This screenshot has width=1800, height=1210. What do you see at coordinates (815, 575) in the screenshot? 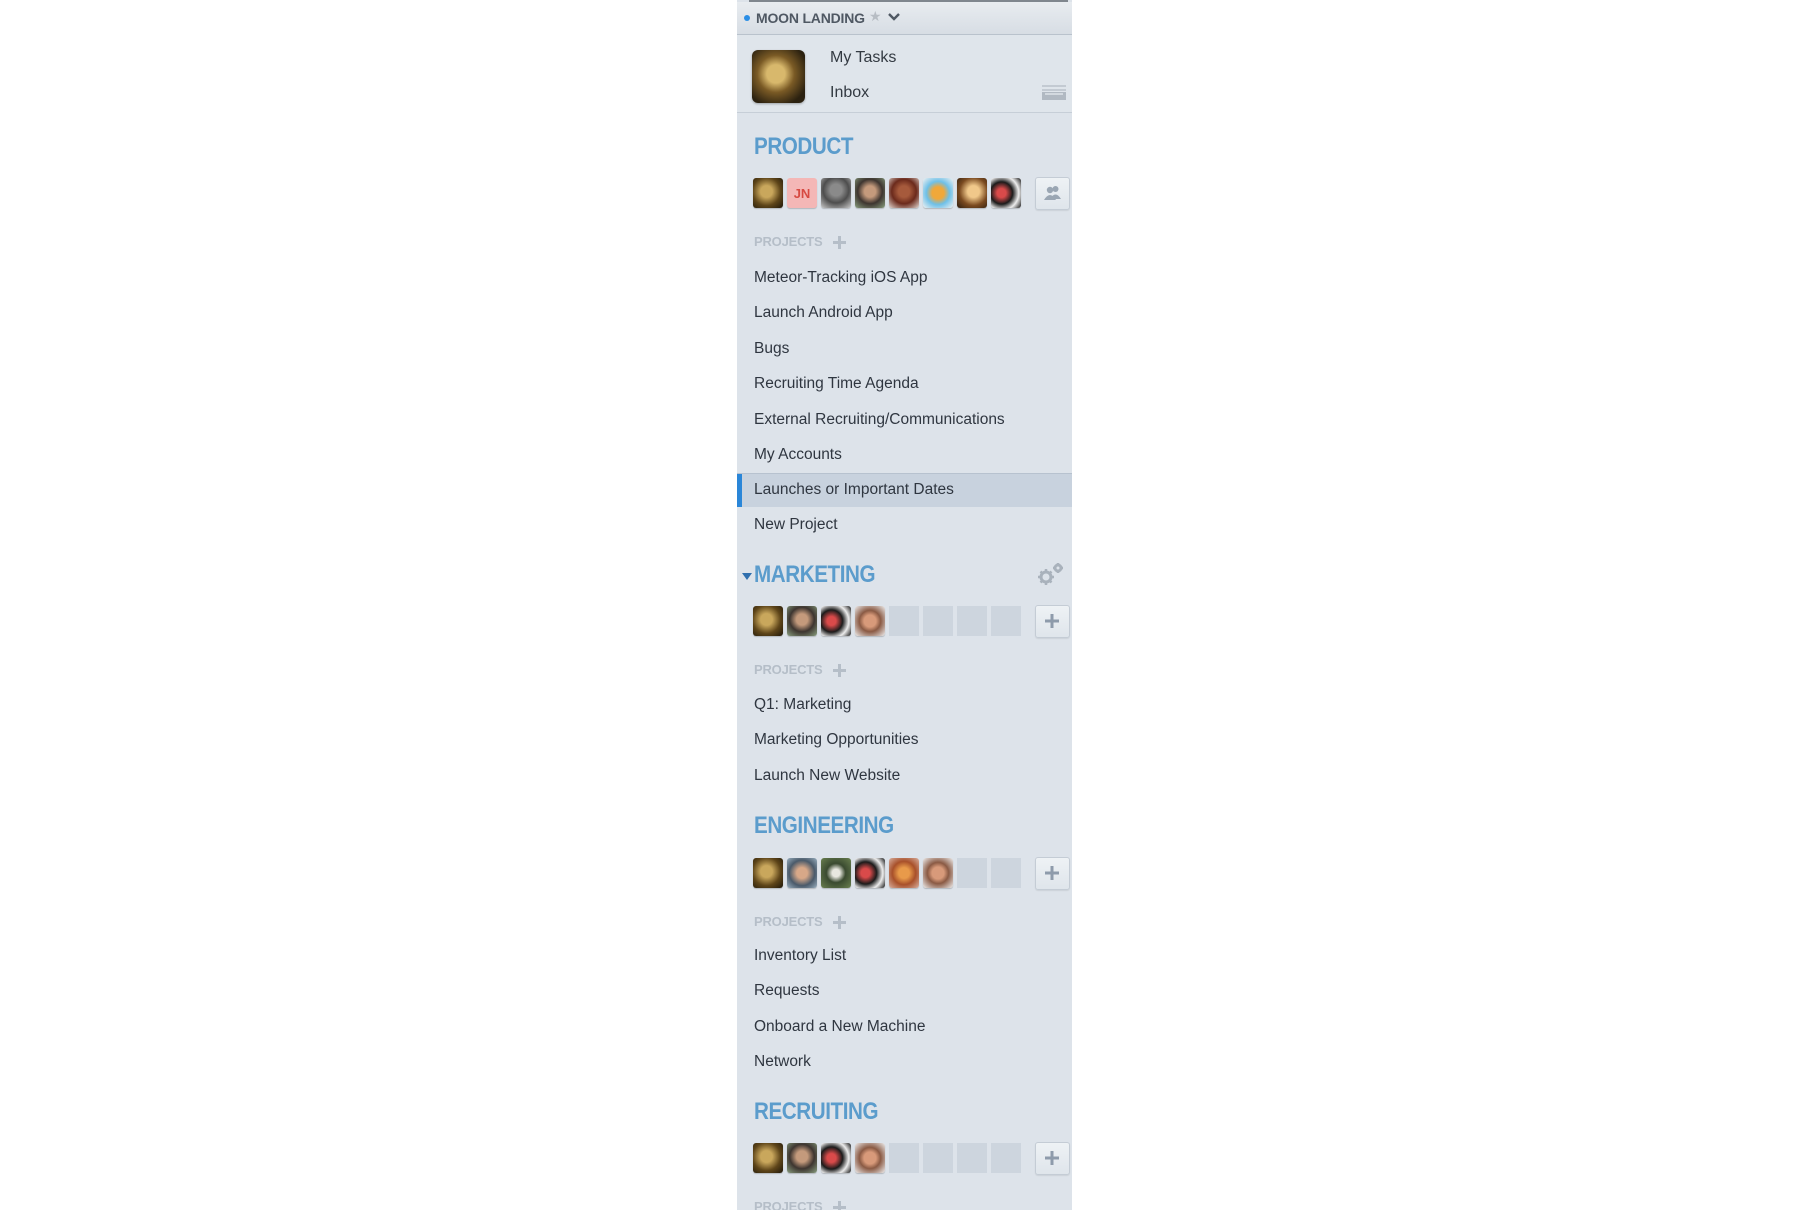
I see `team-title-marketing: MARKETING` at bounding box center [815, 575].